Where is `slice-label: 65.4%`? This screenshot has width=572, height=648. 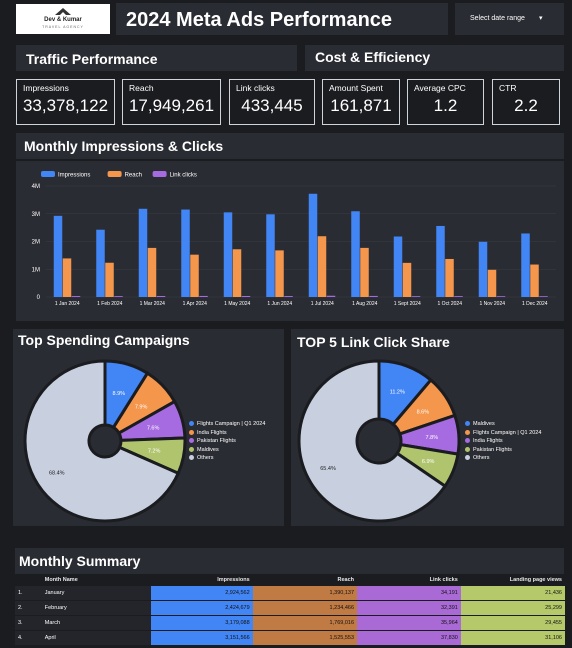 slice-label: 65.4% is located at coordinates (328, 469).